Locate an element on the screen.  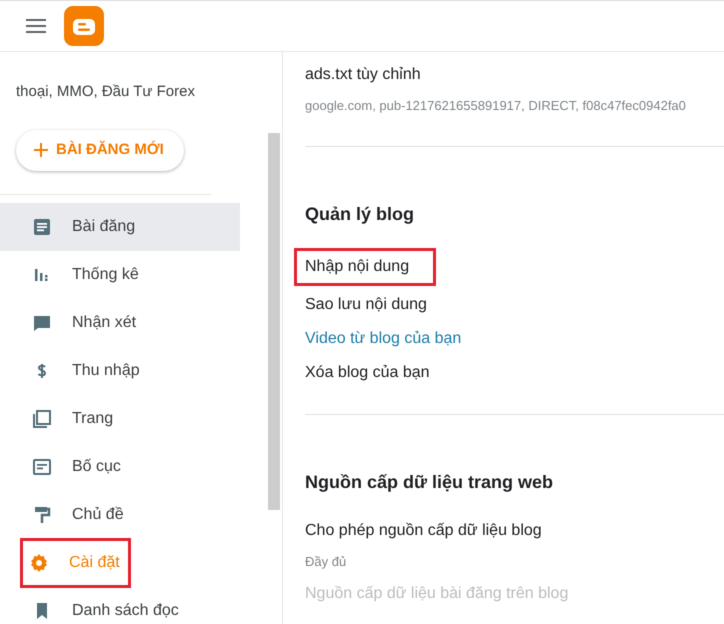
layout-icon is located at coordinates (42, 466).